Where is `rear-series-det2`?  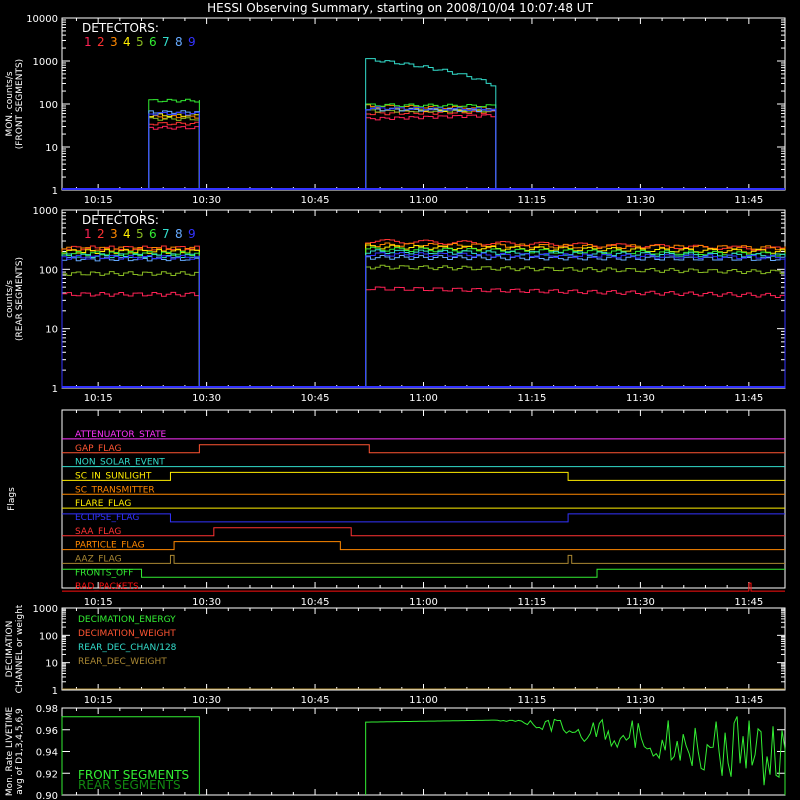 rear-series-det2 is located at coordinates (130, 316).